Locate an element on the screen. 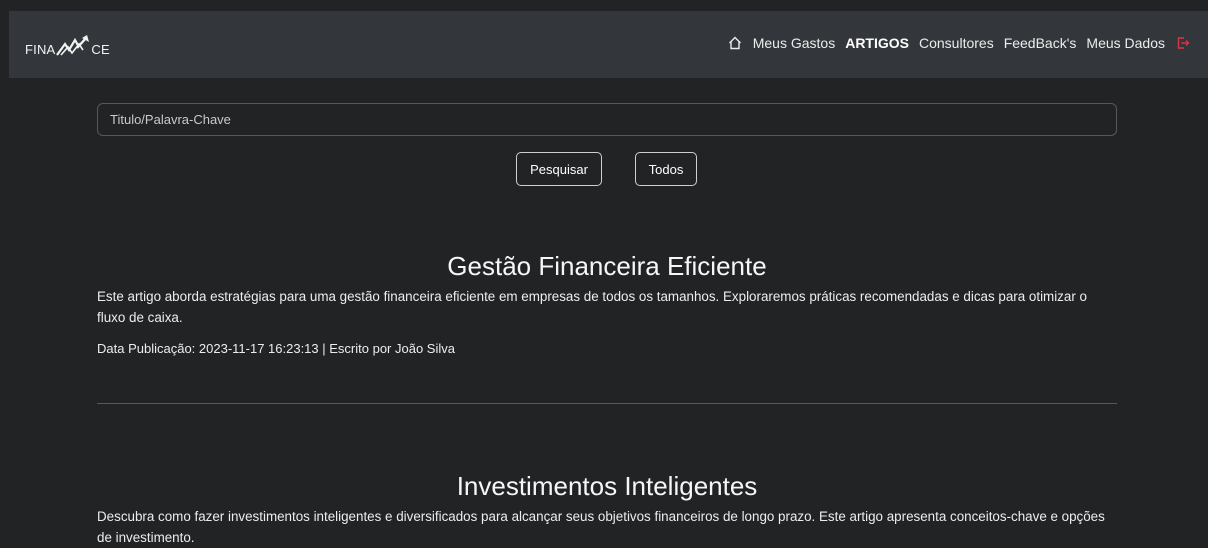 This screenshot has width=1208, height=548. brand-logo: FINA CE is located at coordinates (67, 45).